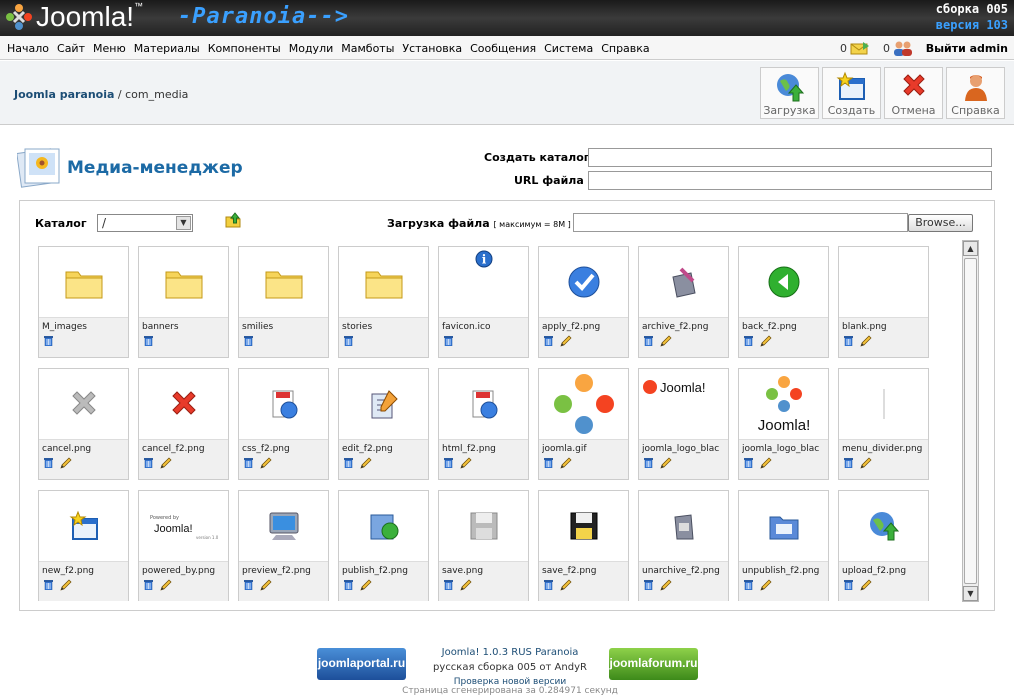 This screenshot has height=700, width=1014. What do you see at coordinates (653, 664) in the screenshot?
I see `joomlaforum-badge: joomlaforum.ru` at bounding box center [653, 664].